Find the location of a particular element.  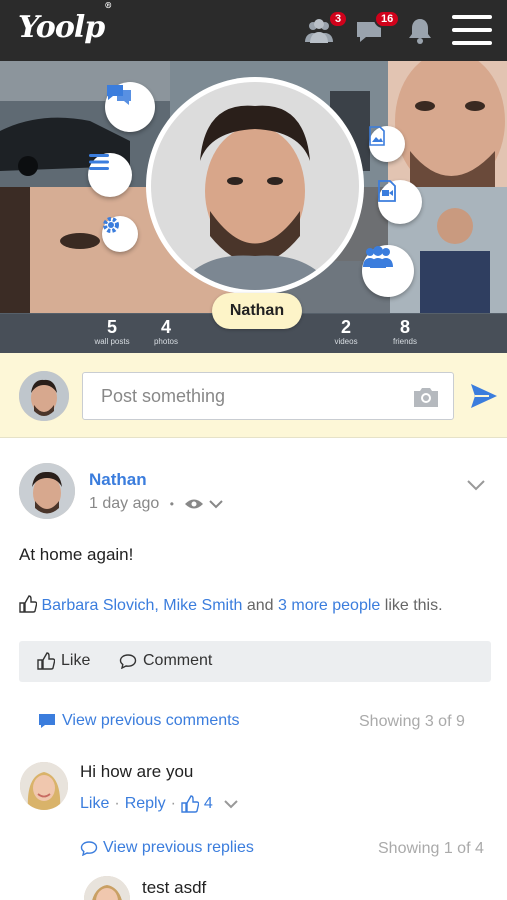

video-icon is located at coordinates (387, 191).